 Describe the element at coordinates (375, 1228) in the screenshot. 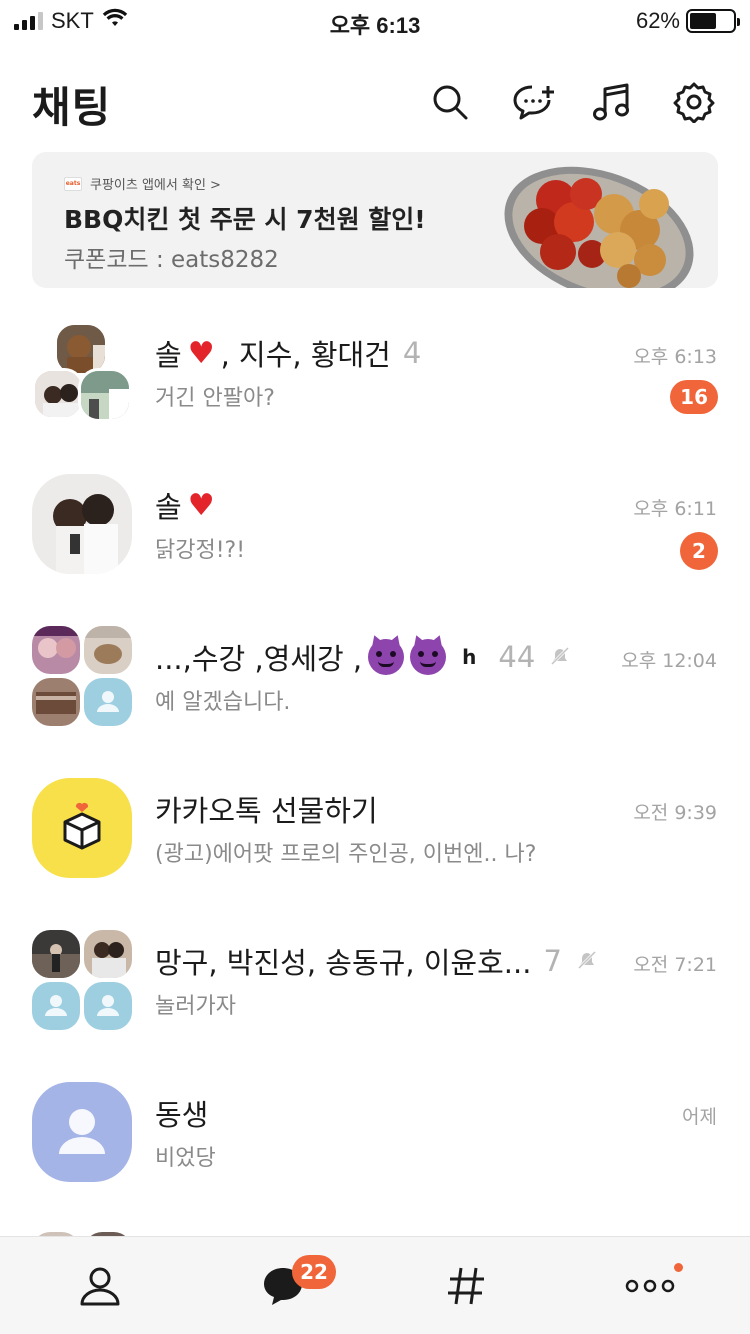

I see `chat-room-item` at that location.